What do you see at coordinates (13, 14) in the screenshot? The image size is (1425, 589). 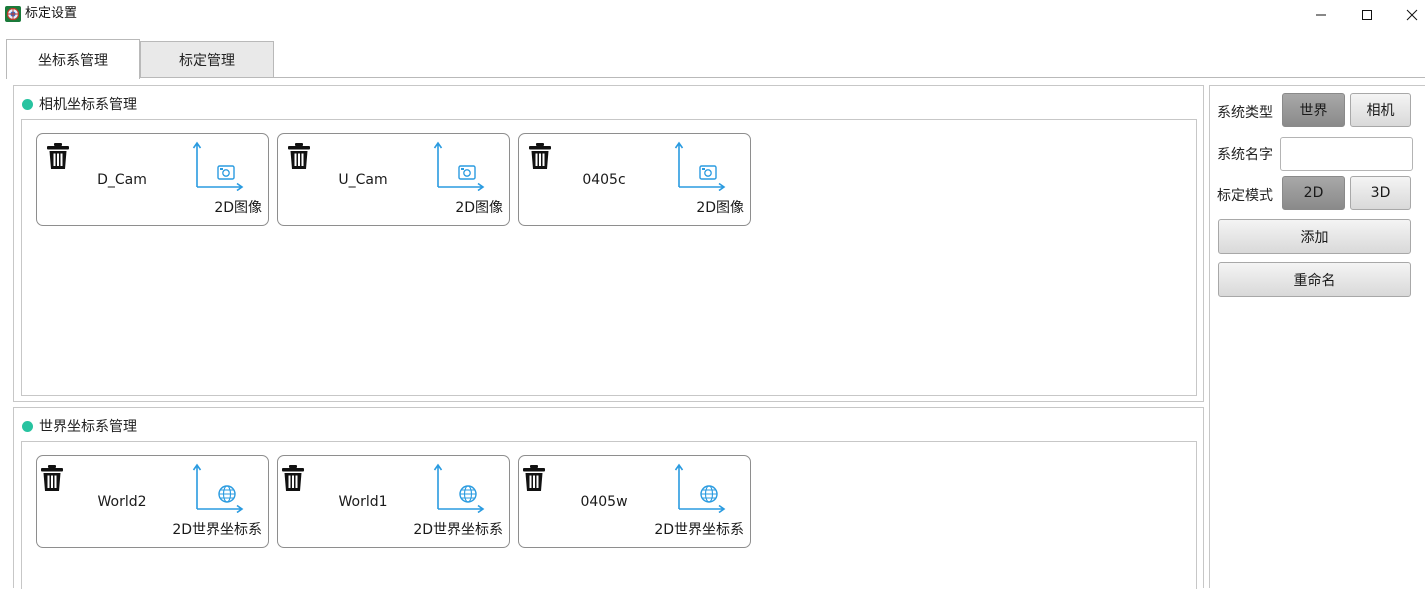 I see `app-logo-icon` at bounding box center [13, 14].